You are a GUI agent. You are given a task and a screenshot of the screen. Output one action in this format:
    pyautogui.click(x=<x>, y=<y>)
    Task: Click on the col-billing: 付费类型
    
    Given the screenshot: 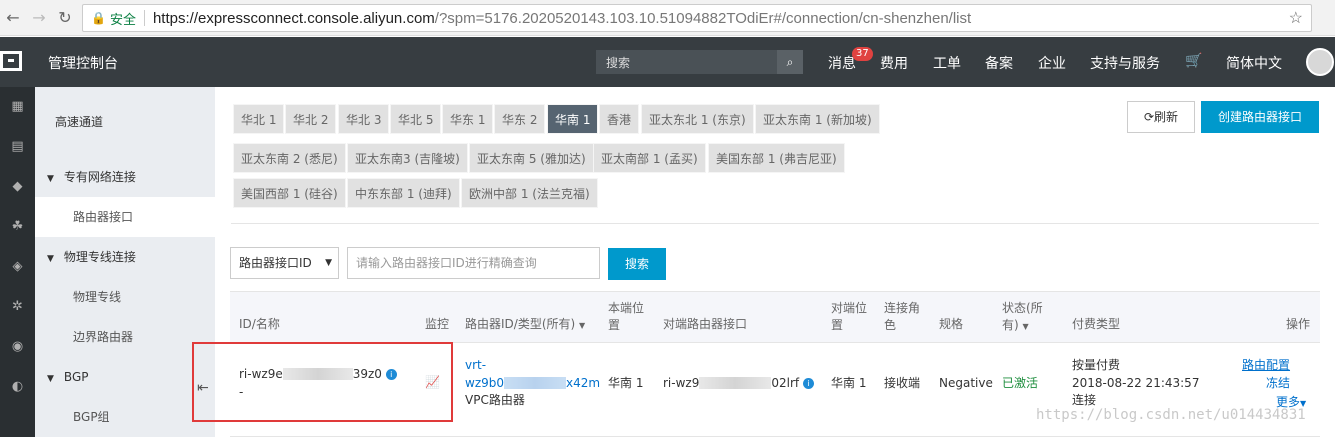 What is the action you would take?
    pyautogui.click(x=1096, y=324)
    